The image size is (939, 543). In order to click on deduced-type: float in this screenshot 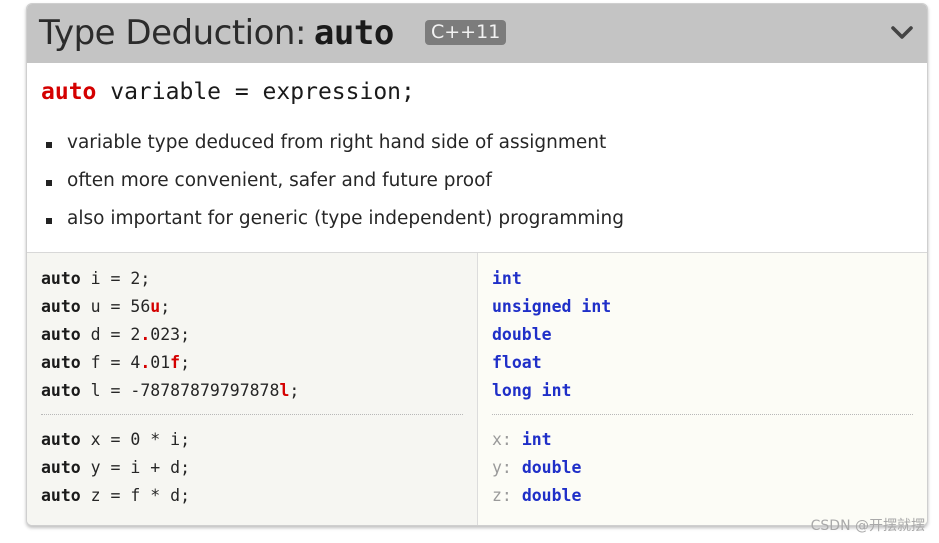, I will do `click(517, 362)`.